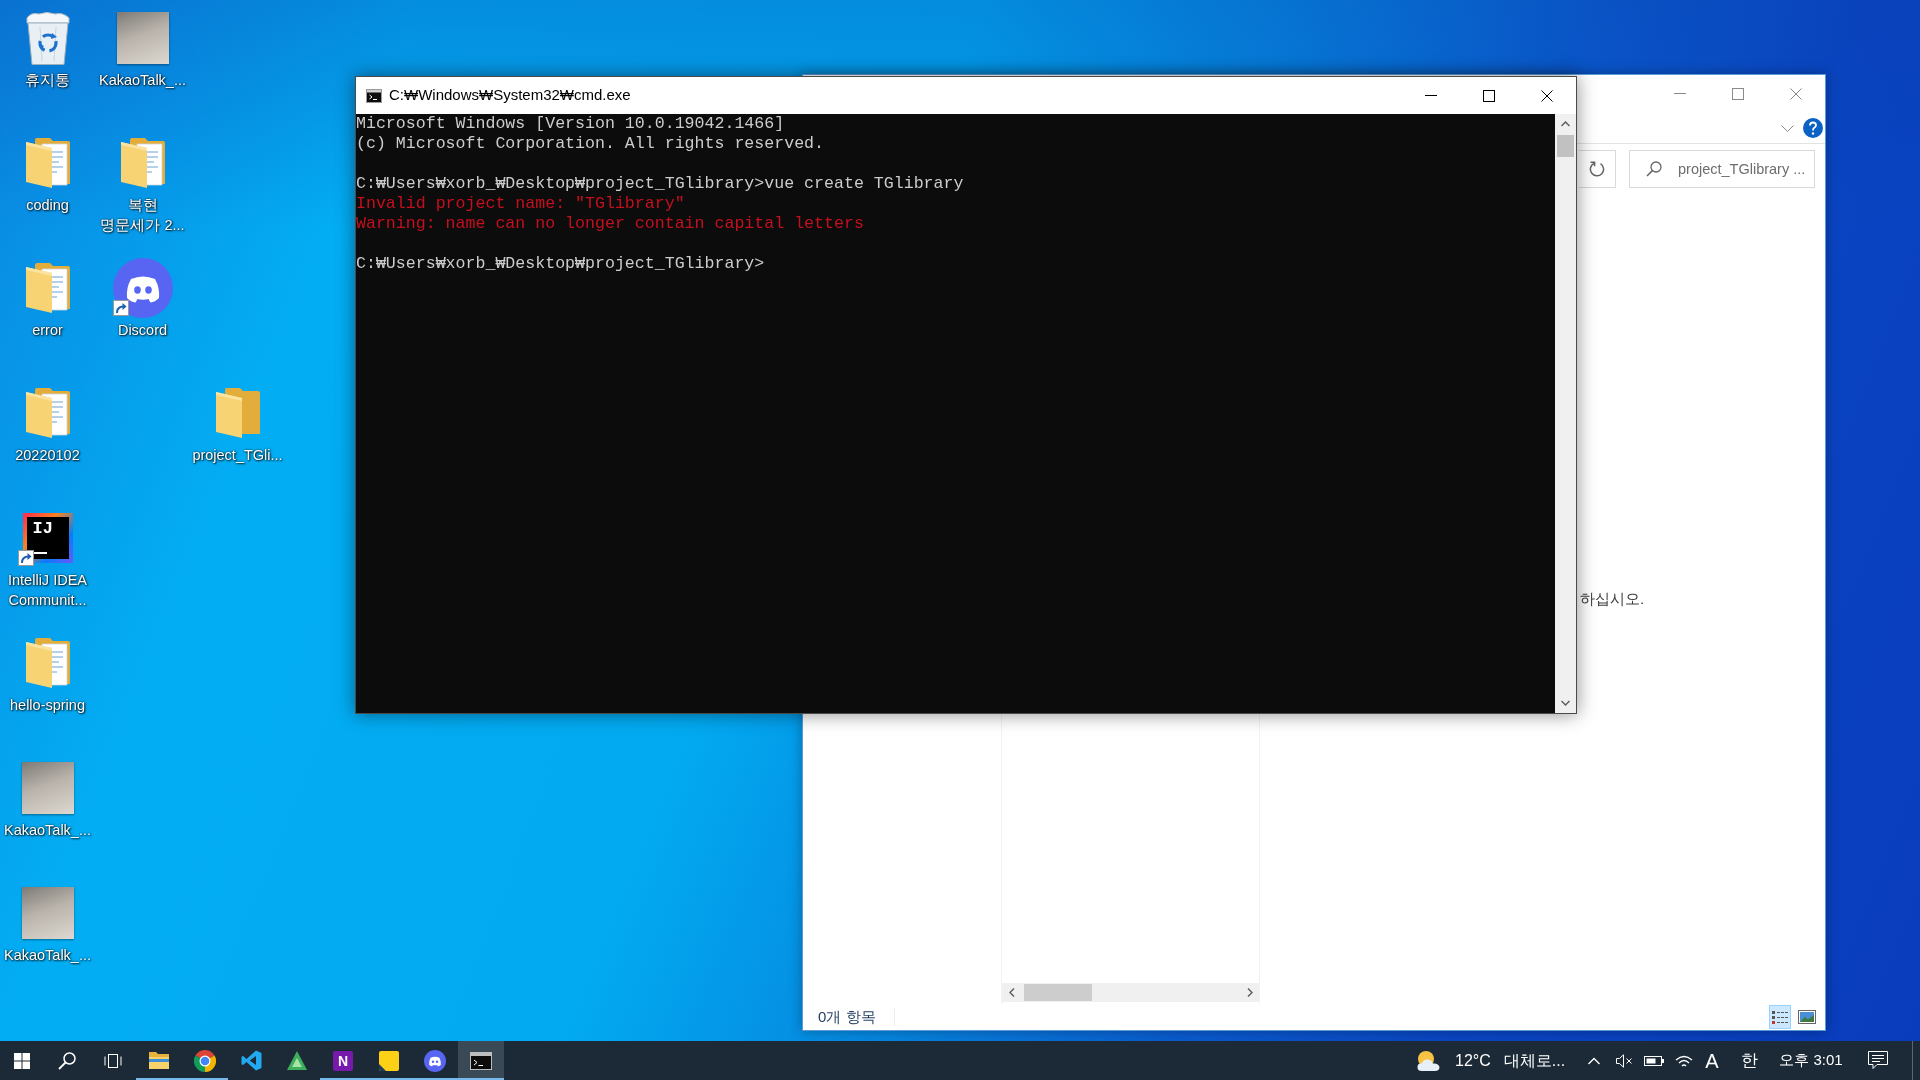  I want to click on desktop-icon-label: 20220102, so click(47, 455).